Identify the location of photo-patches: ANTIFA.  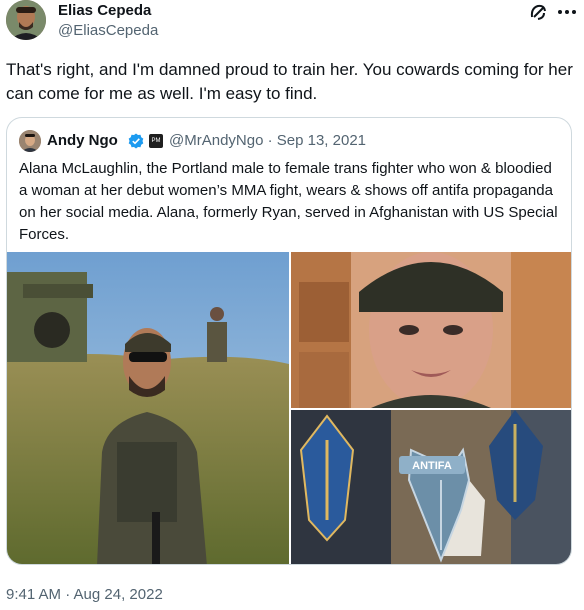
(431, 487).